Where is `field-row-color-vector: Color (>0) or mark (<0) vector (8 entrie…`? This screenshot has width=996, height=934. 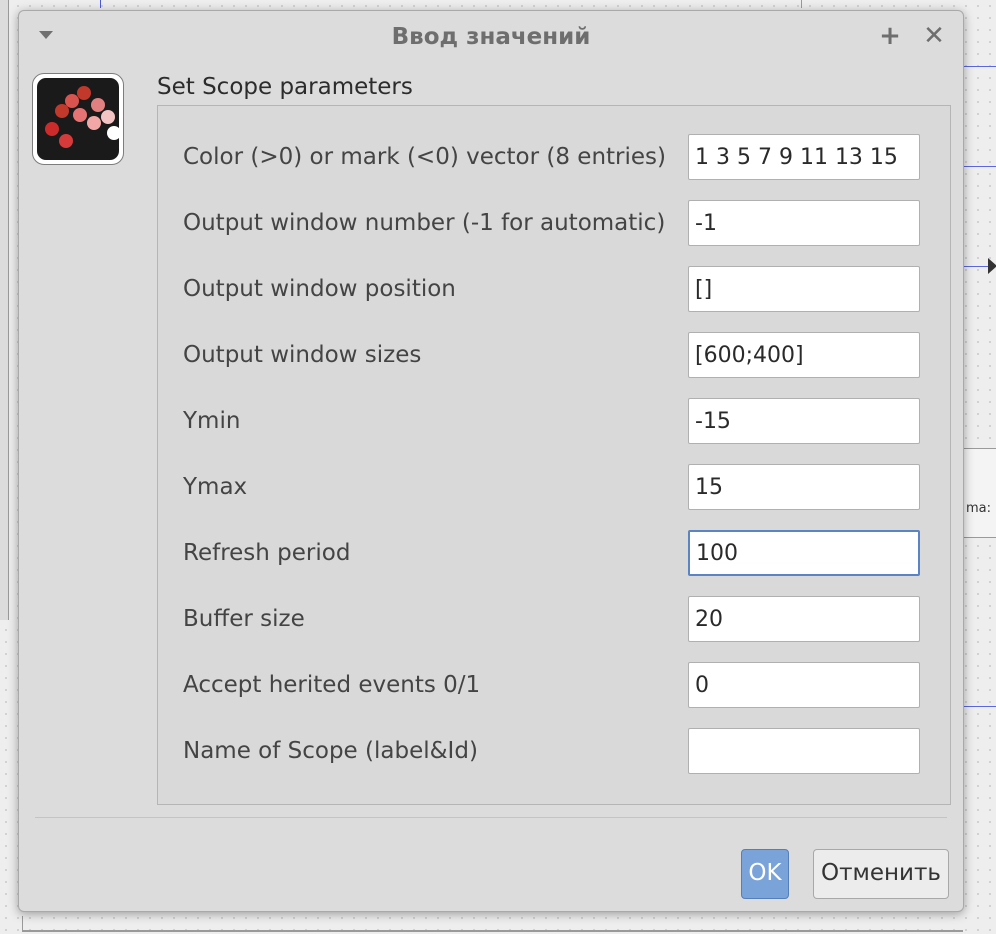 field-row-color-vector: Color (>0) or mark (<0) vector (8 entrie… is located at coordinates (554, 159).